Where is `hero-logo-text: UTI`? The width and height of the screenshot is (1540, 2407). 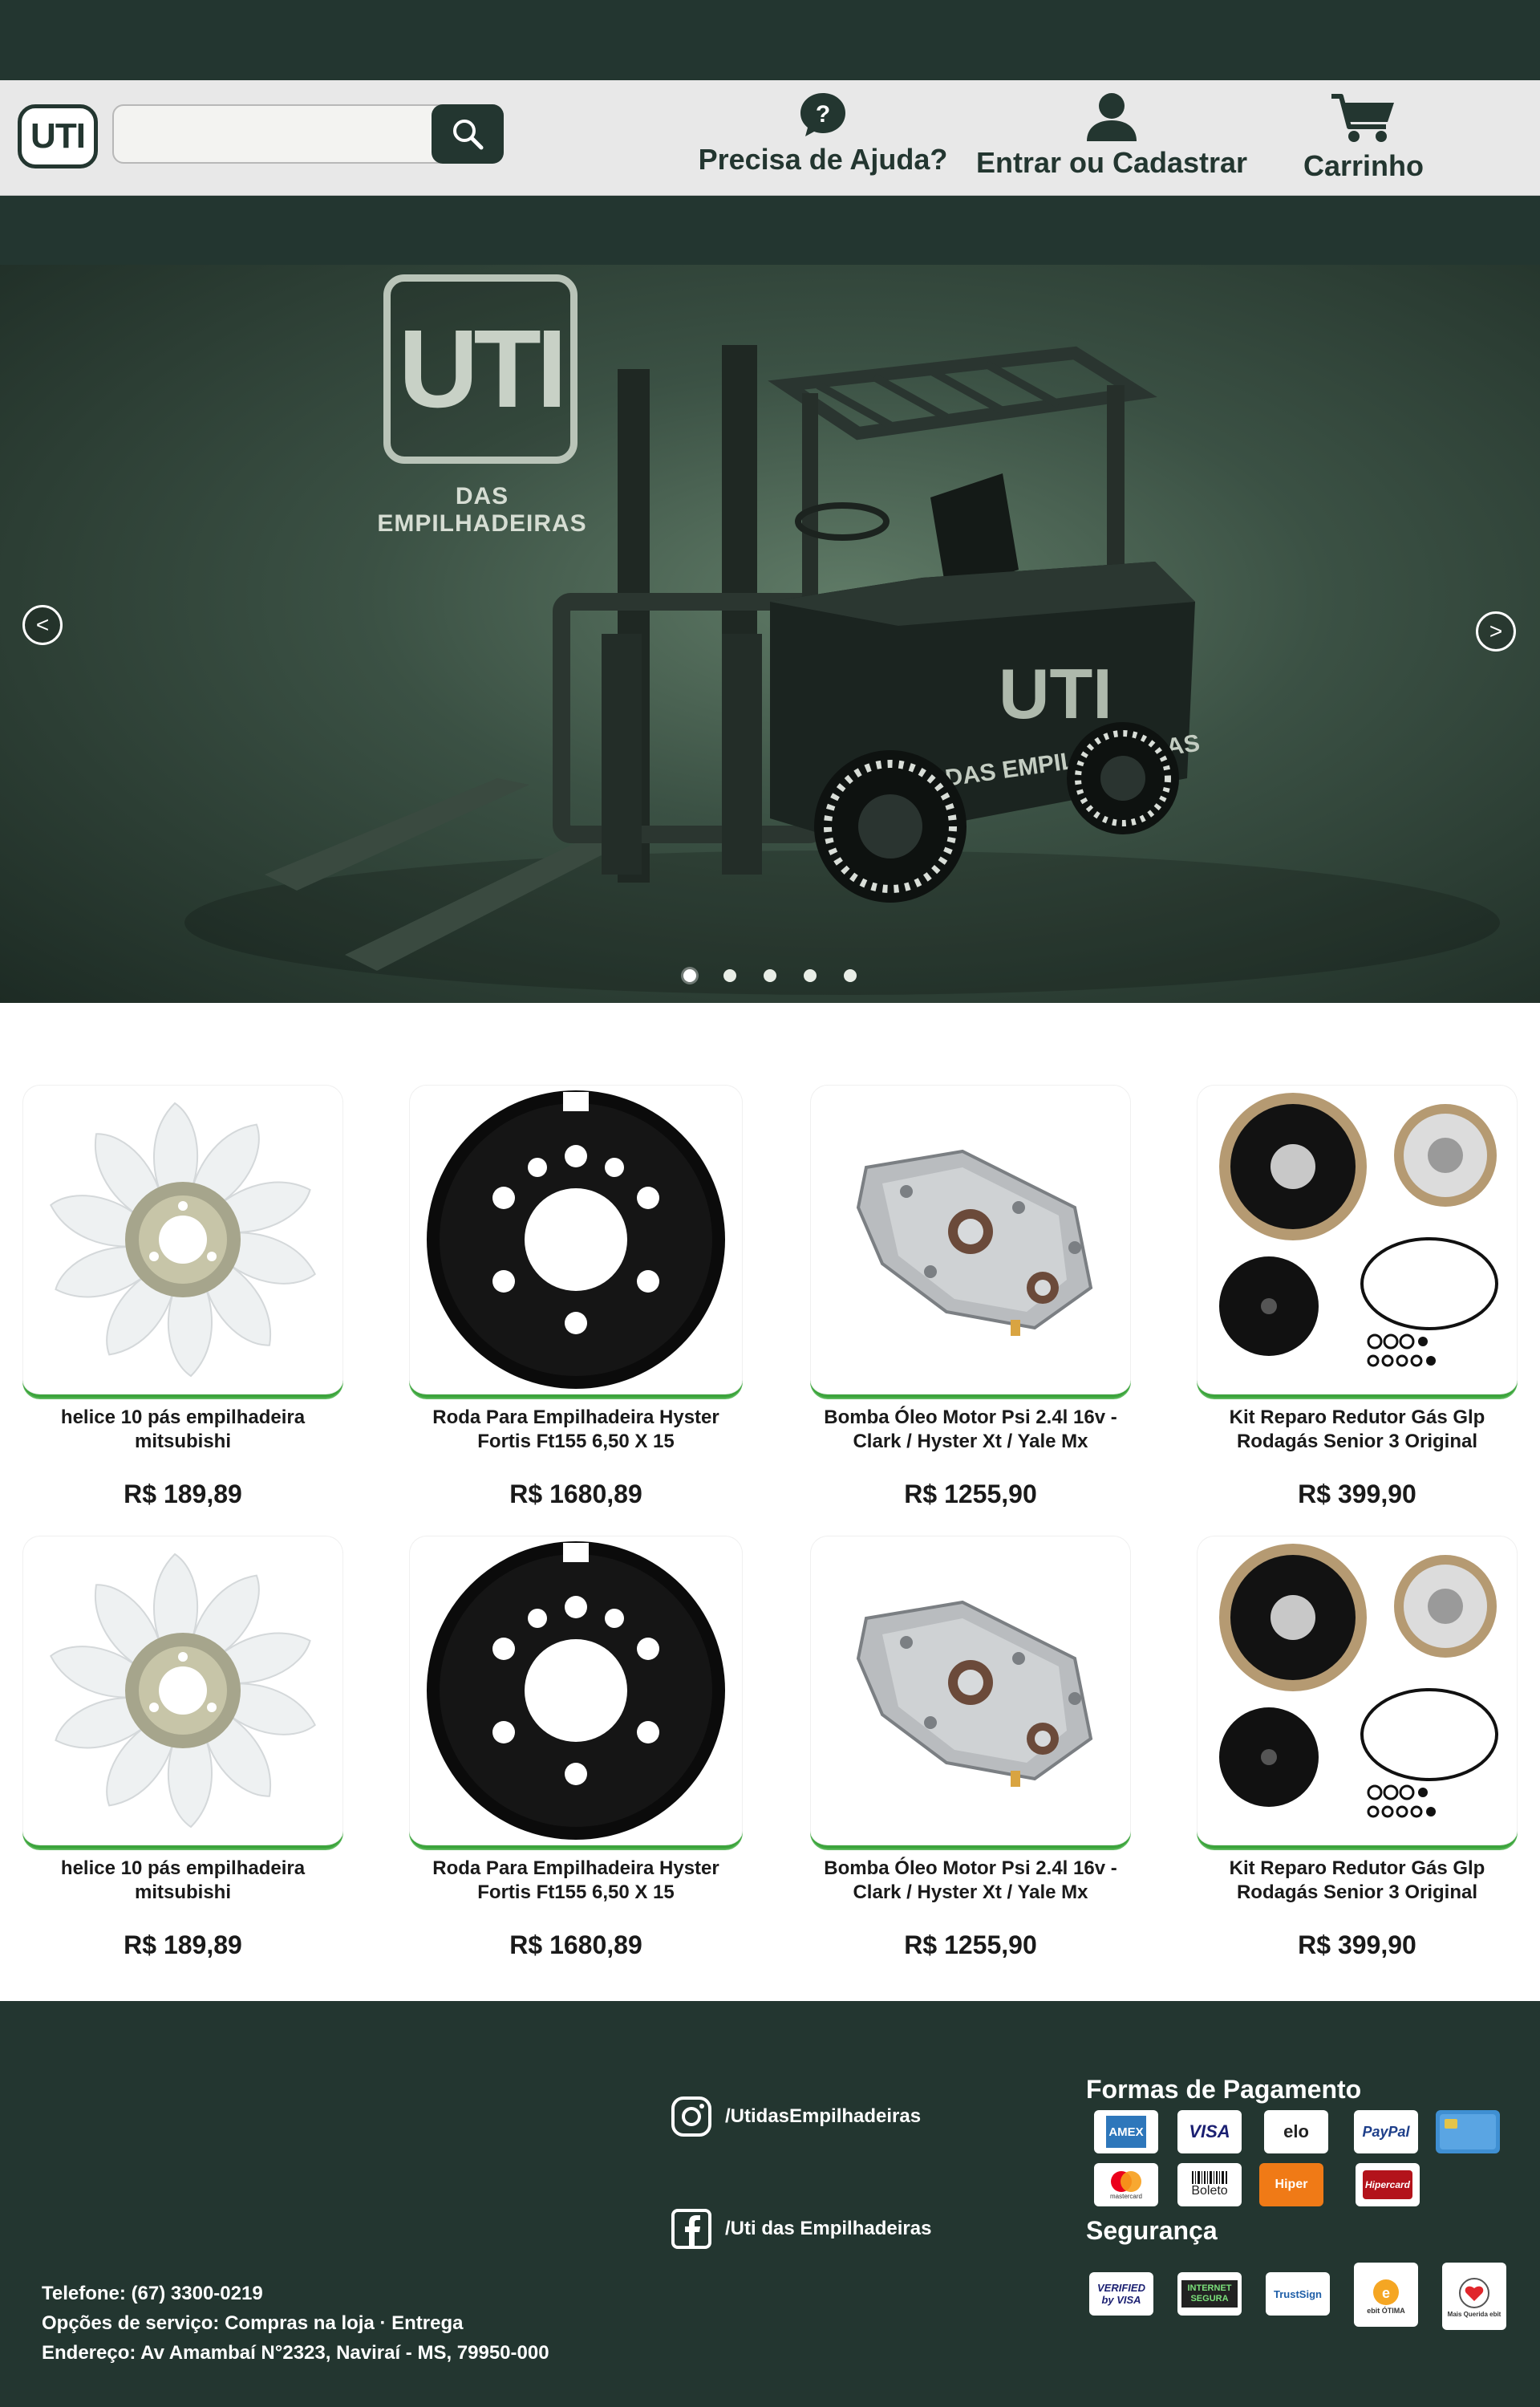 hero-logo-text: UTI is located at coordinates (483, 368).